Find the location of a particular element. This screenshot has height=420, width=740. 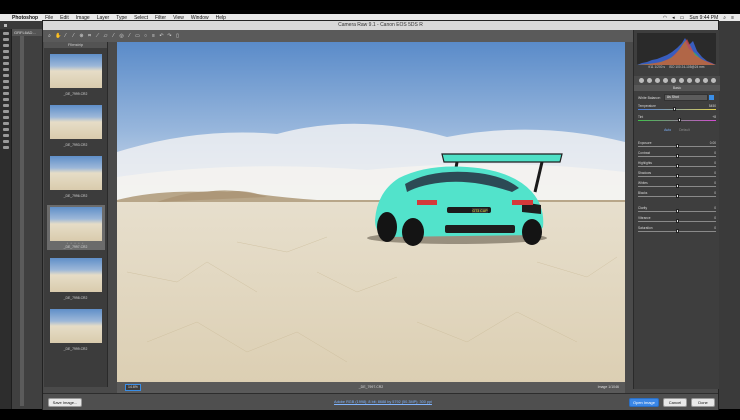

tab-presets-icon is located at coordinates (705, 80).